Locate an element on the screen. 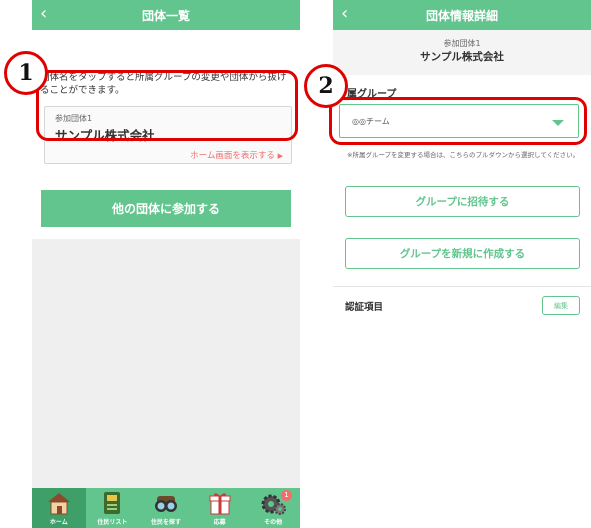  group-info-label: 参加団体1 is located at coordinates (462, 43).